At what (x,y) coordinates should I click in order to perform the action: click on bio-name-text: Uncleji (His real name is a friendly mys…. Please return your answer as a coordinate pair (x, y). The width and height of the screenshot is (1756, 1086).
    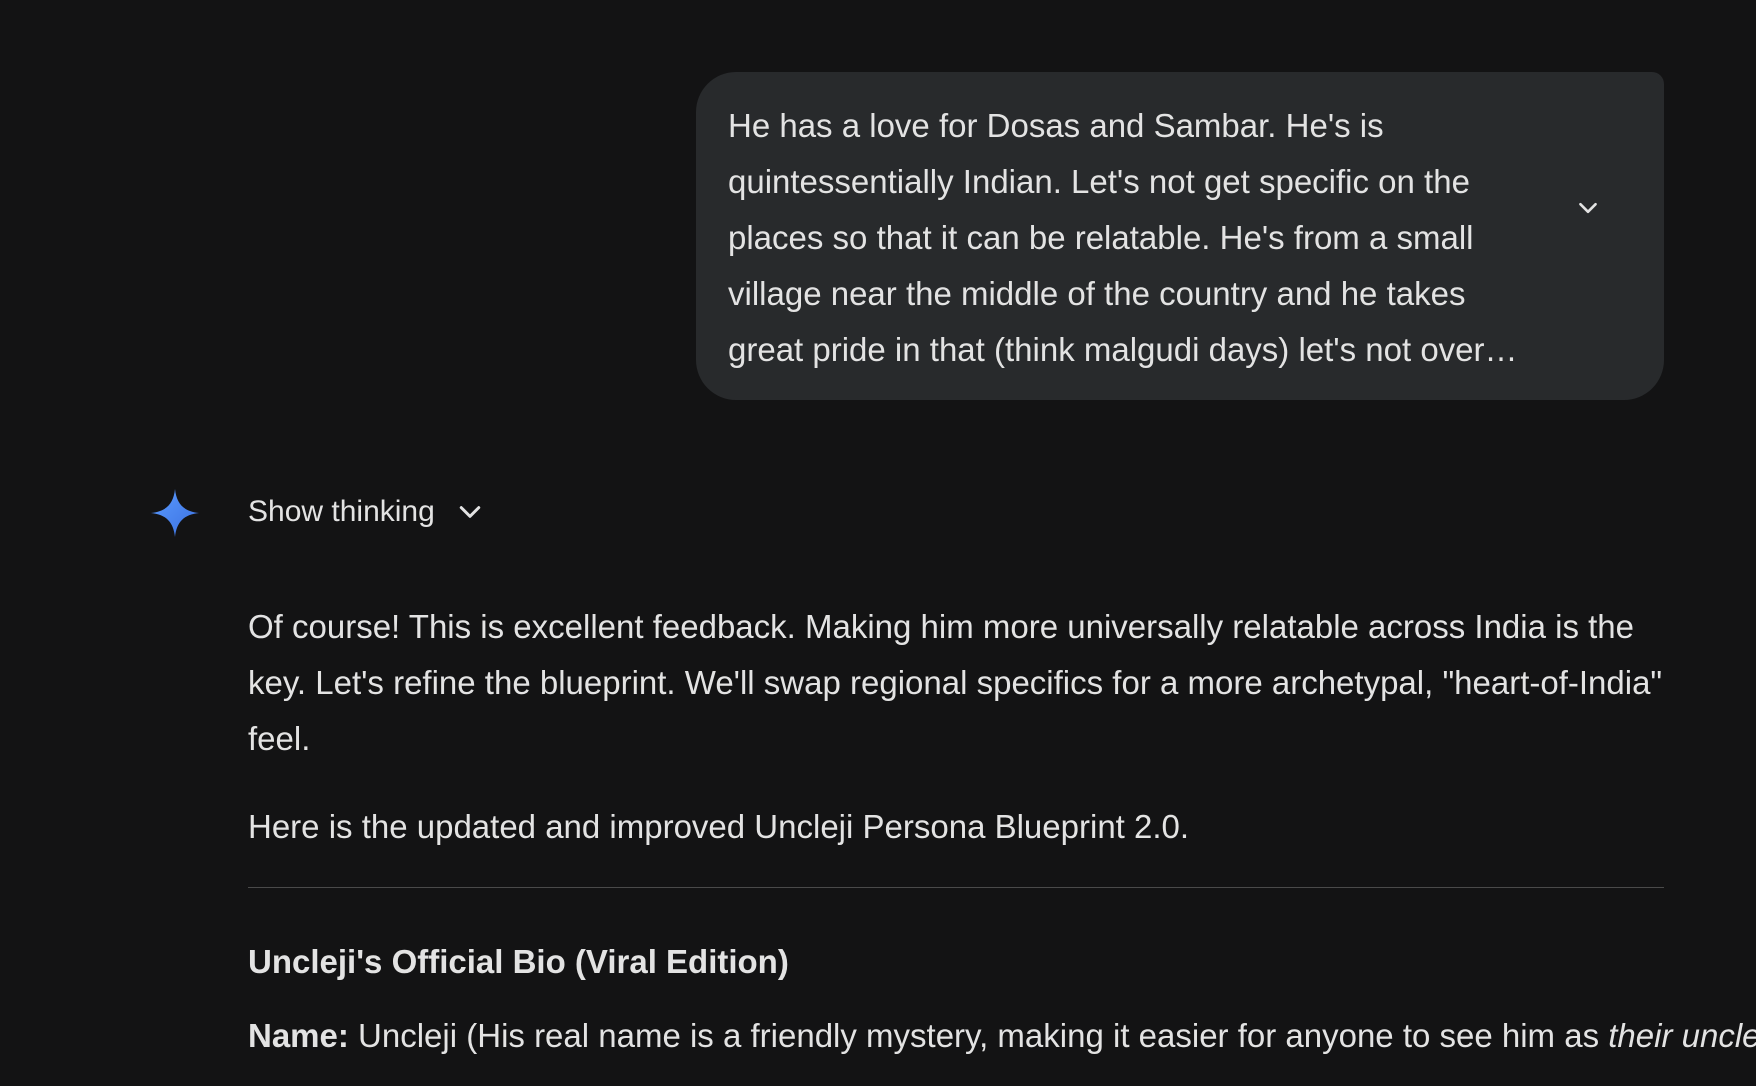
    Looking at the image, I should click on (978, 1035).